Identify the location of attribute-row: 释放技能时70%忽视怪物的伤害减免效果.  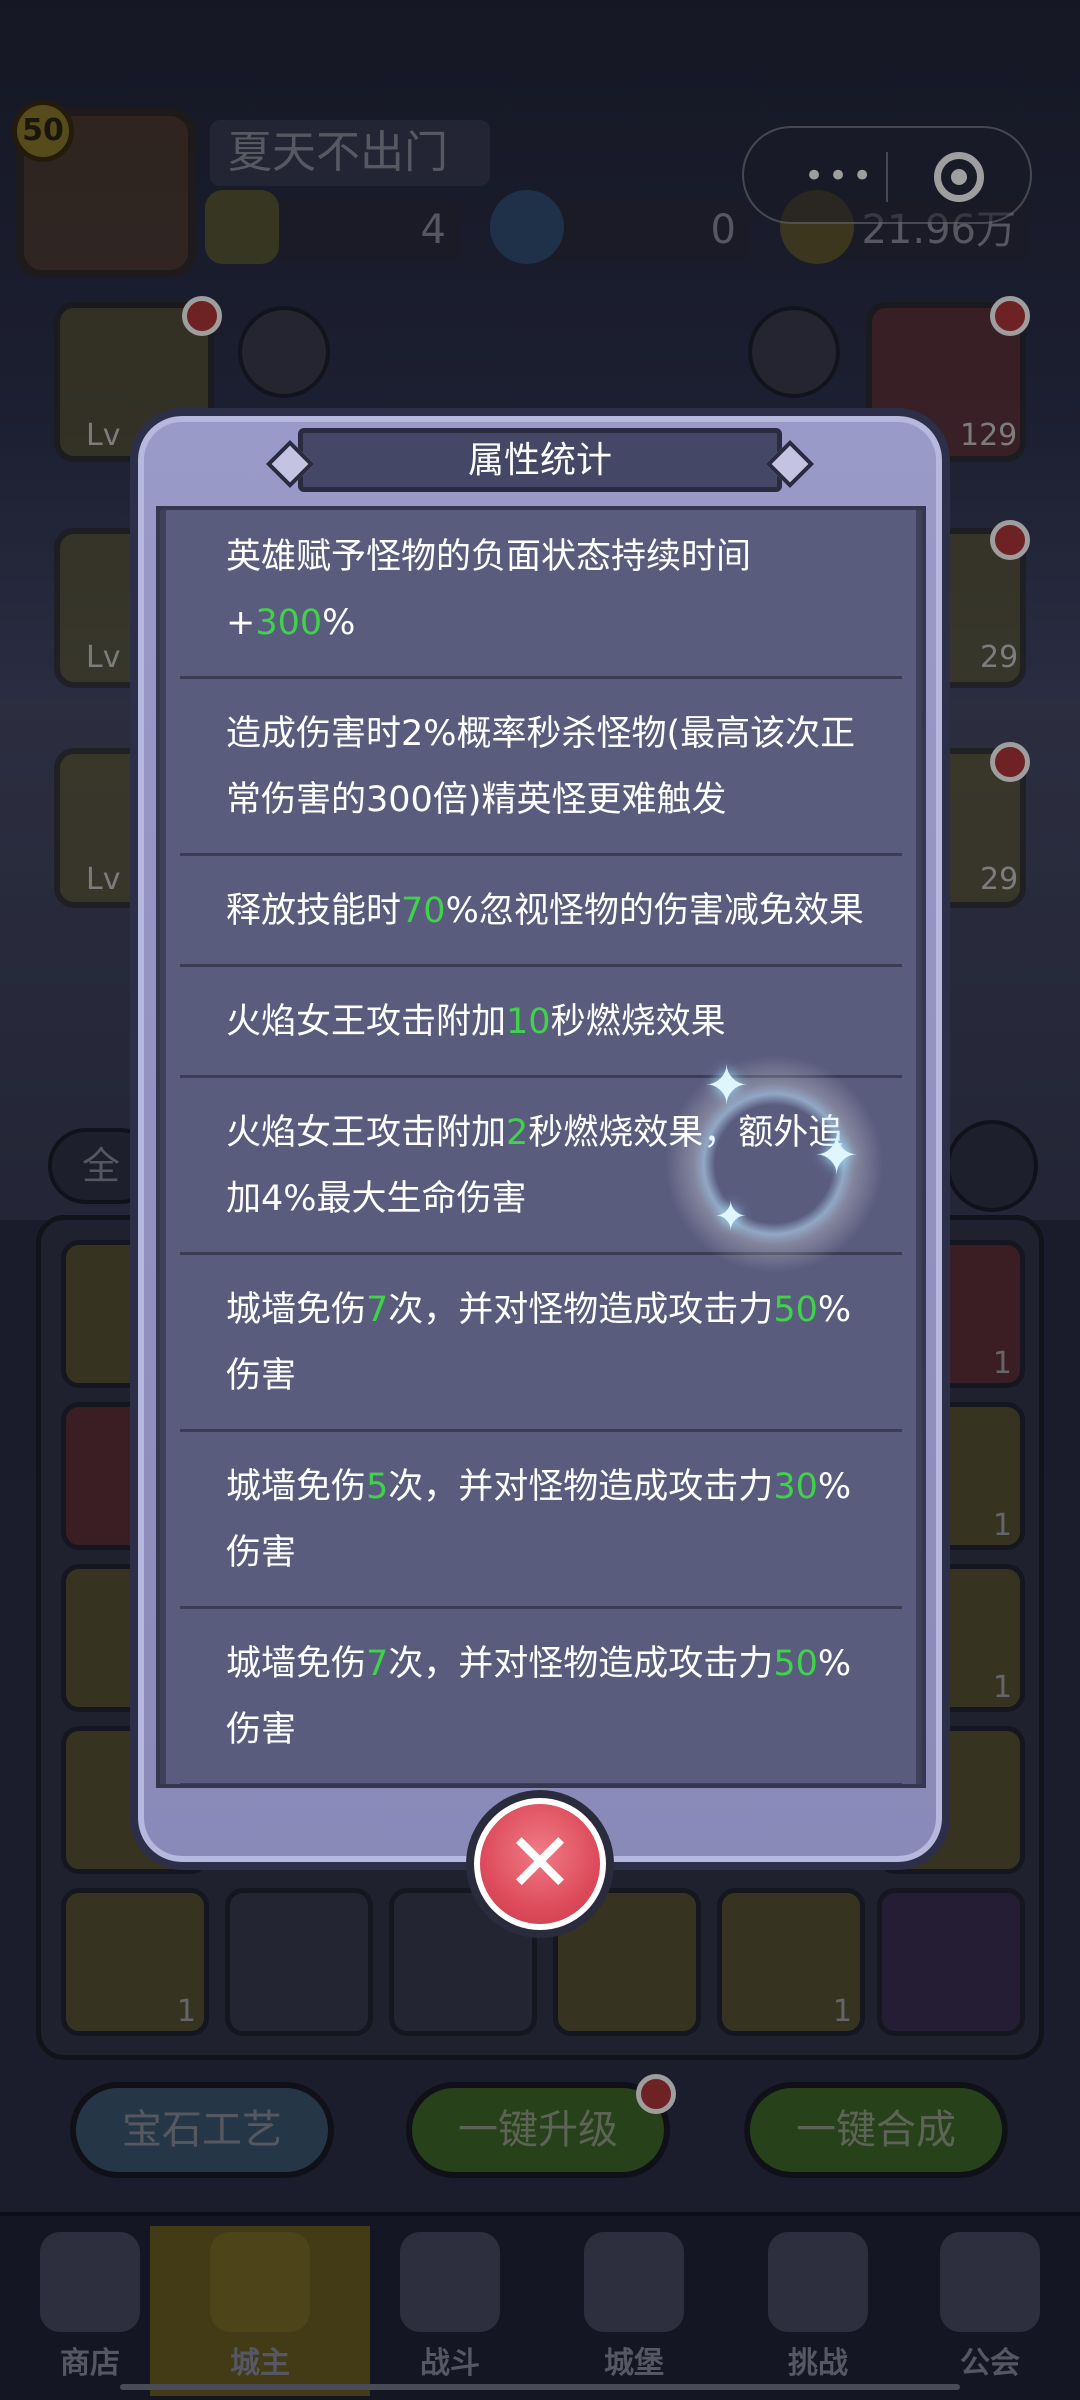
(541, 911).